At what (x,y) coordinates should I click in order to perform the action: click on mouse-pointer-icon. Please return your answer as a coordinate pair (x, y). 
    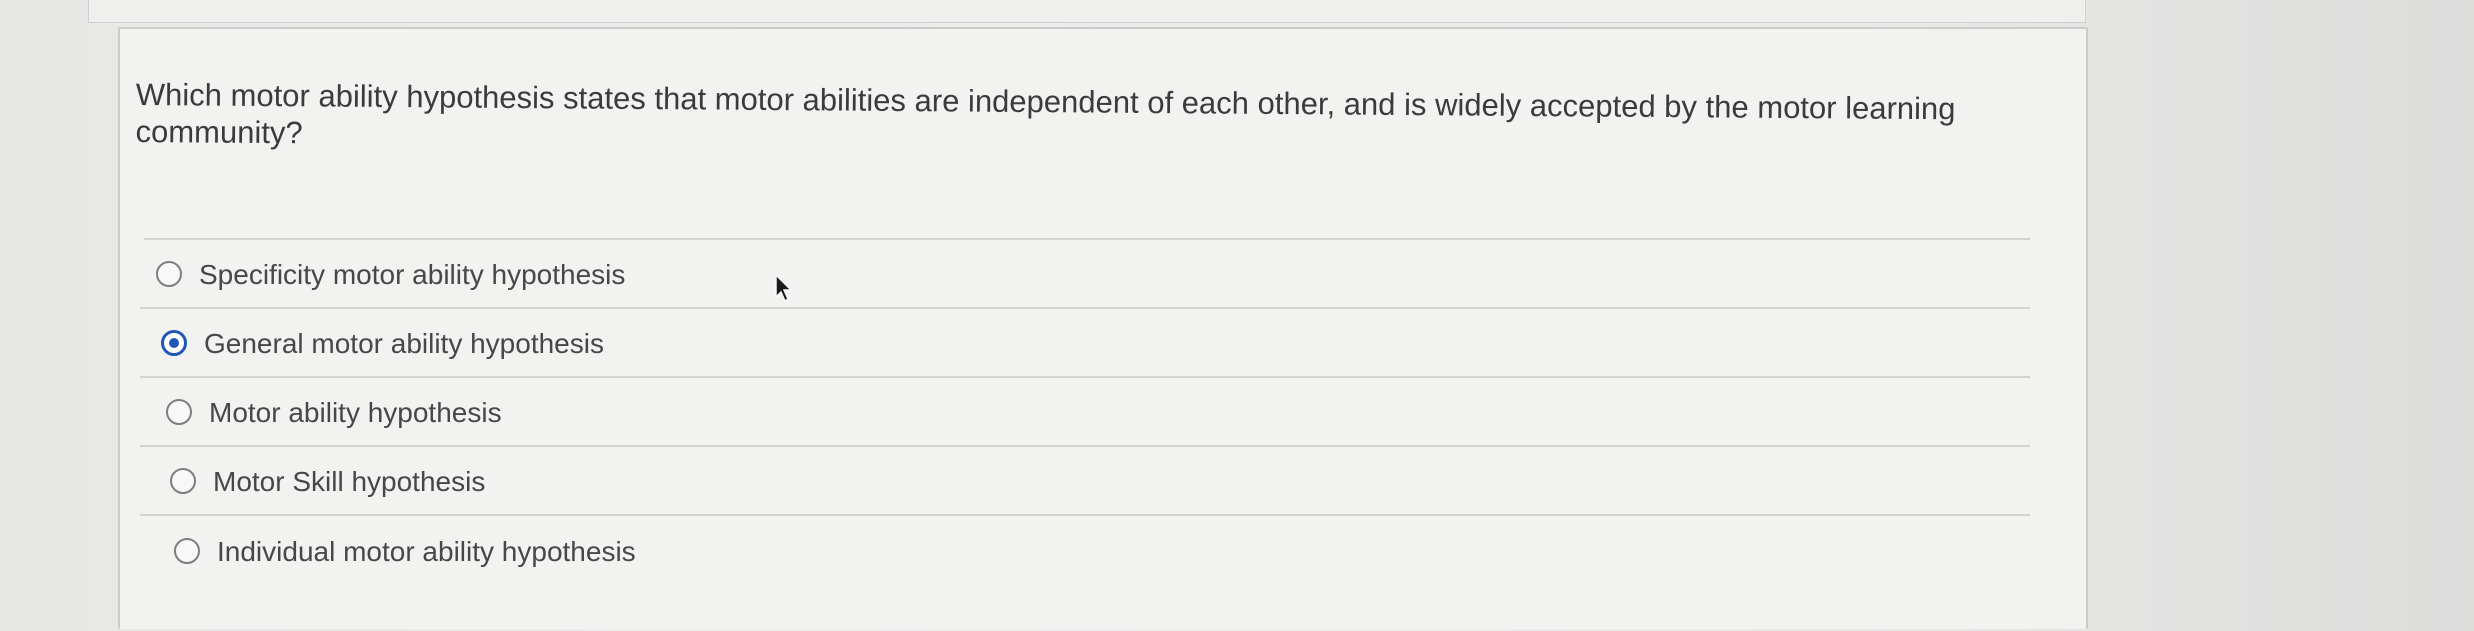
    Looking at the image, I should click on (784, 288).